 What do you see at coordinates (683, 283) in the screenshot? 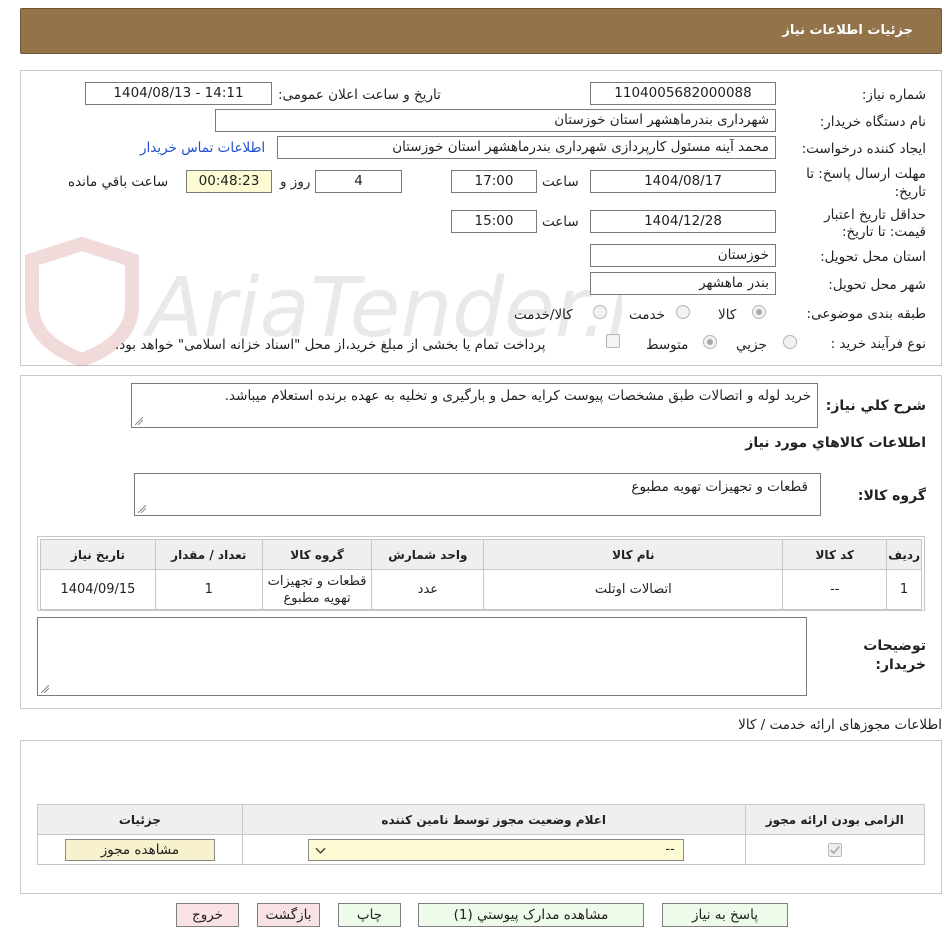
I see `city-field: بندر ماهشهر` at bounding box center [683, 283].